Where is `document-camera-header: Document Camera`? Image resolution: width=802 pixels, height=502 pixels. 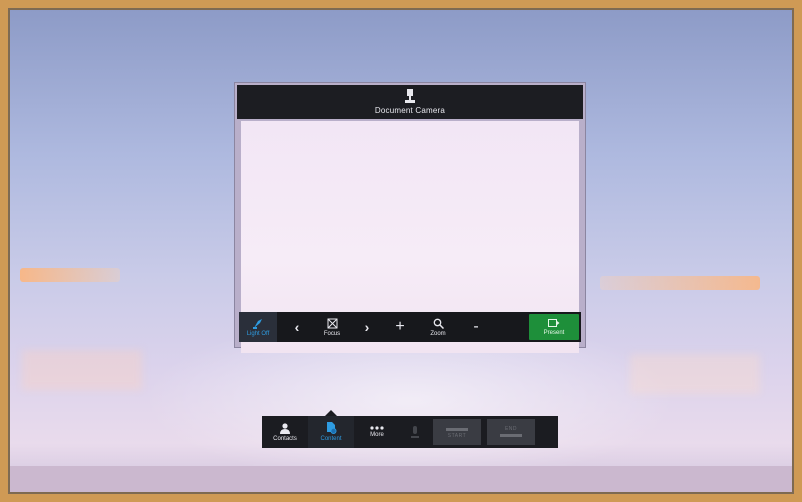
document-camera-header: Document Camera is located at coordinates (410, 102).